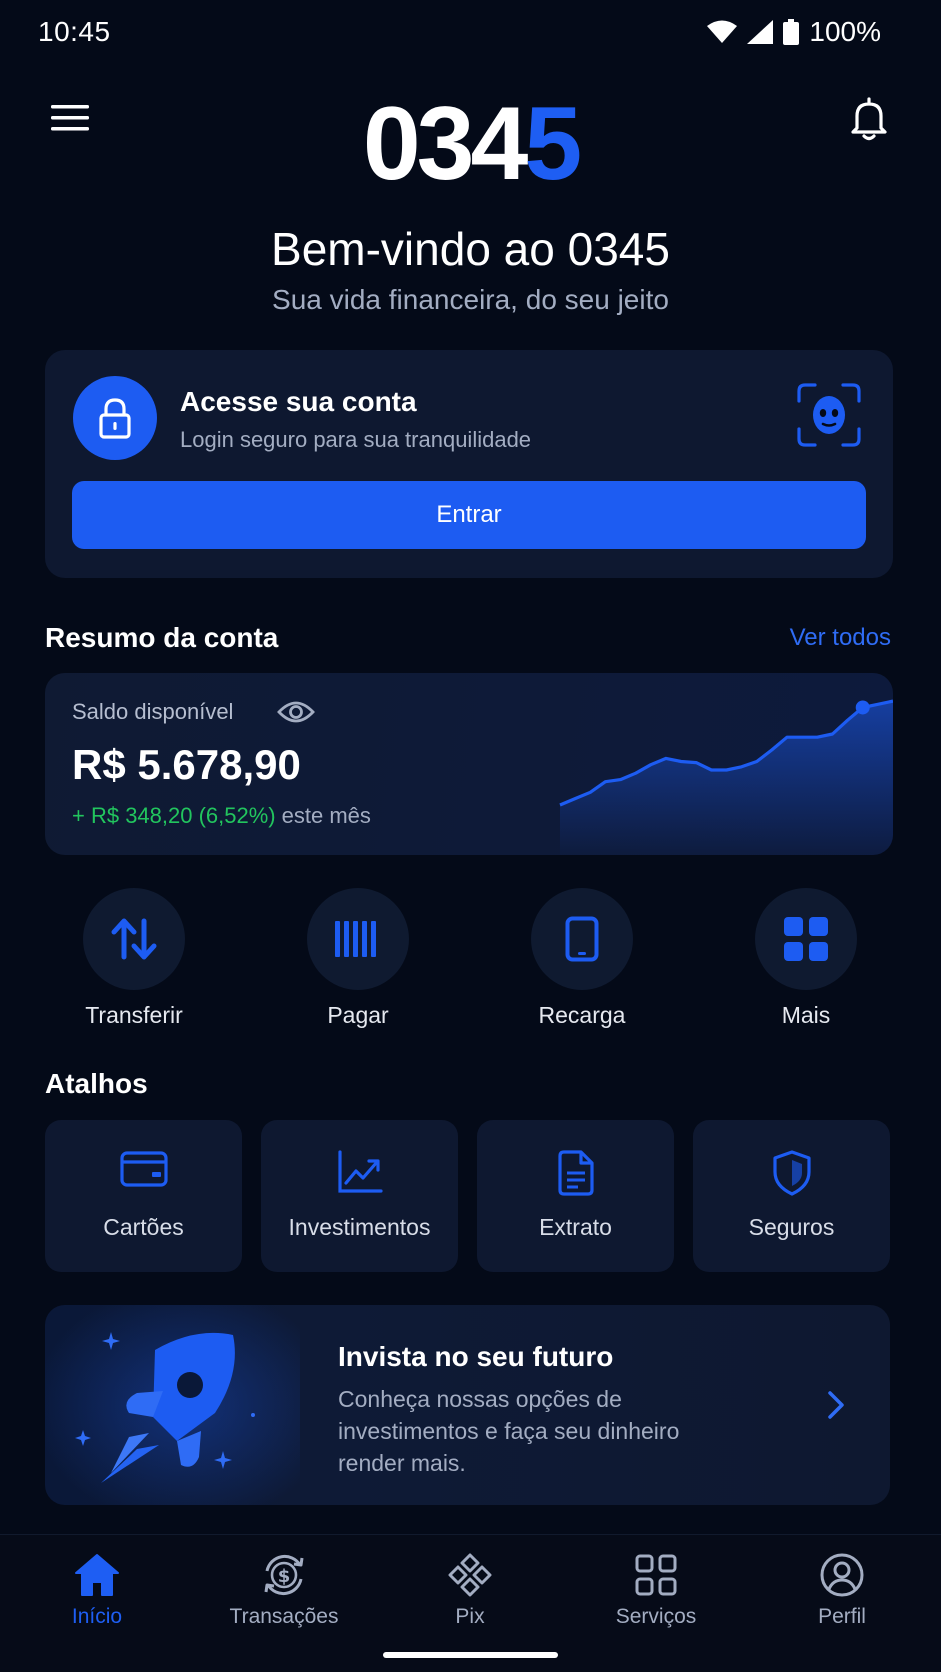 The image size is (941, 1672). What do you see at coordinates (358, 1015) in the screenshot?
I see `action-pay-label: Pagar` at bounding box center [358, 1015].